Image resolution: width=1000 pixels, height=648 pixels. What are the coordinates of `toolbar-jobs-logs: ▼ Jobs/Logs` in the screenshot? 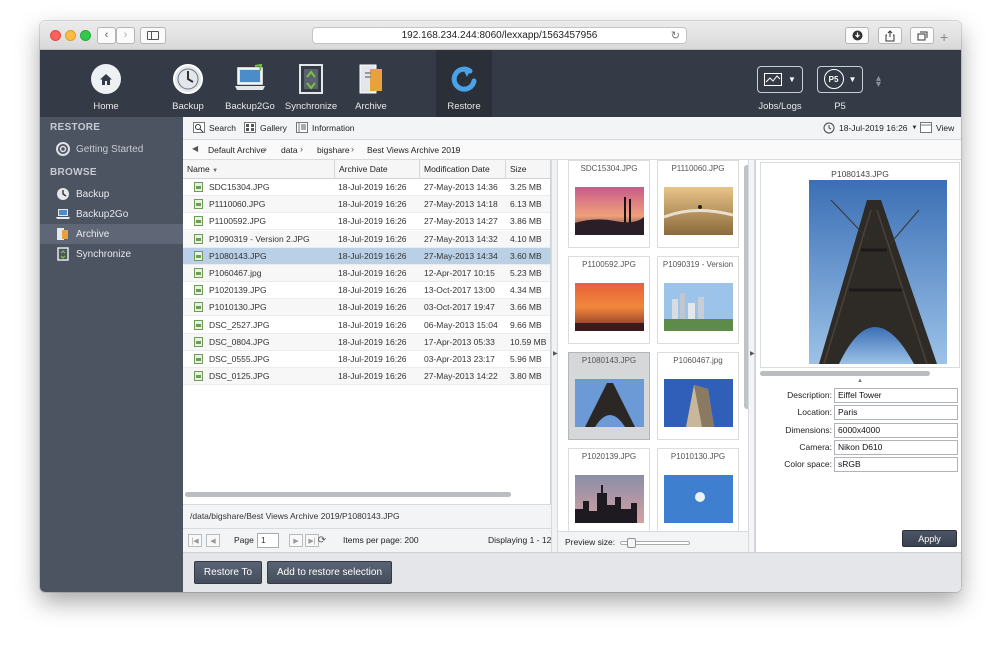 It's located at (780, 83).